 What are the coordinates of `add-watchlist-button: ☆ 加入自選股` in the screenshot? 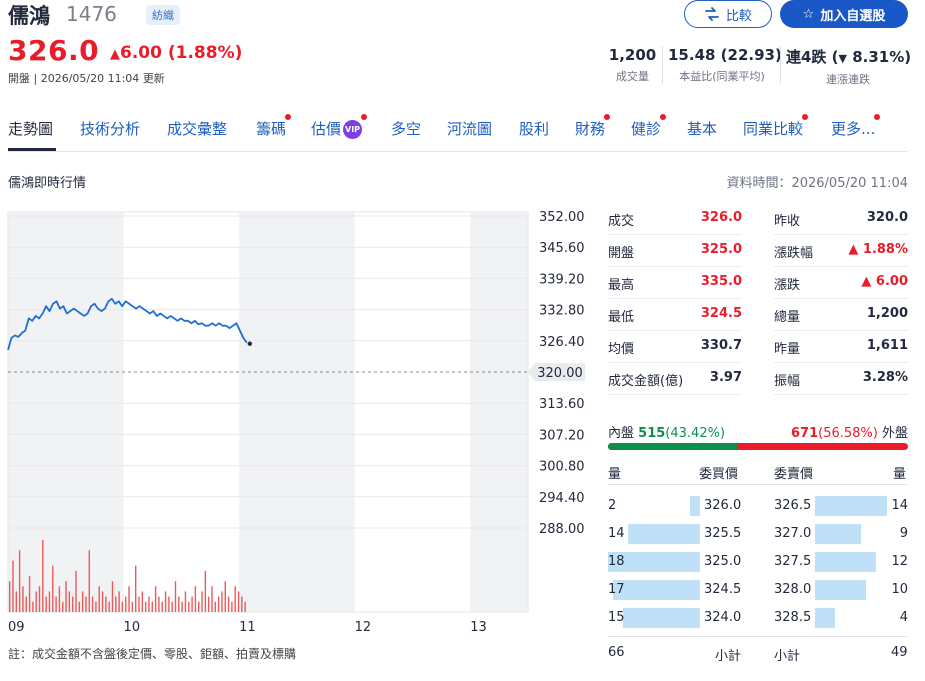 It's located at (844, 14).